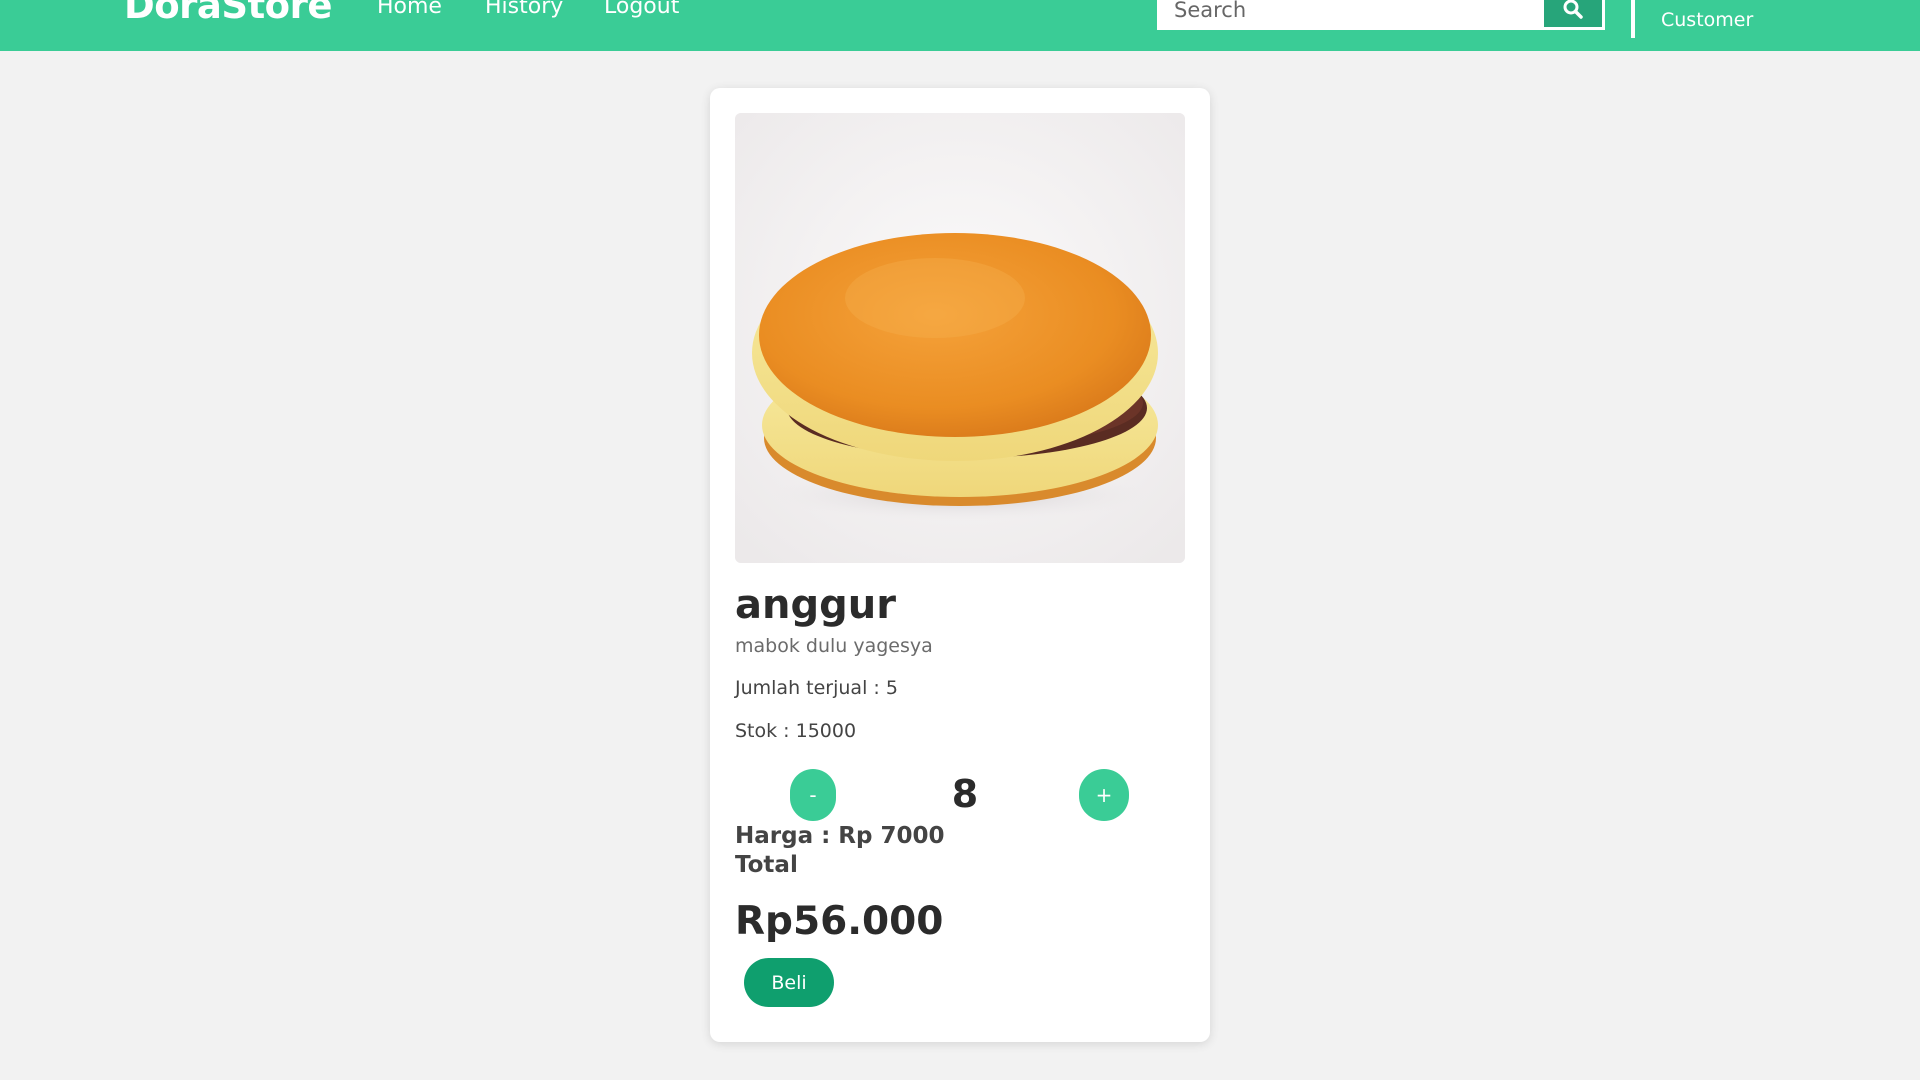  What do you see at coordinates (524, 10) in the screenshot?
I see `nav-history-link: History` at bounding box center [524, 10].